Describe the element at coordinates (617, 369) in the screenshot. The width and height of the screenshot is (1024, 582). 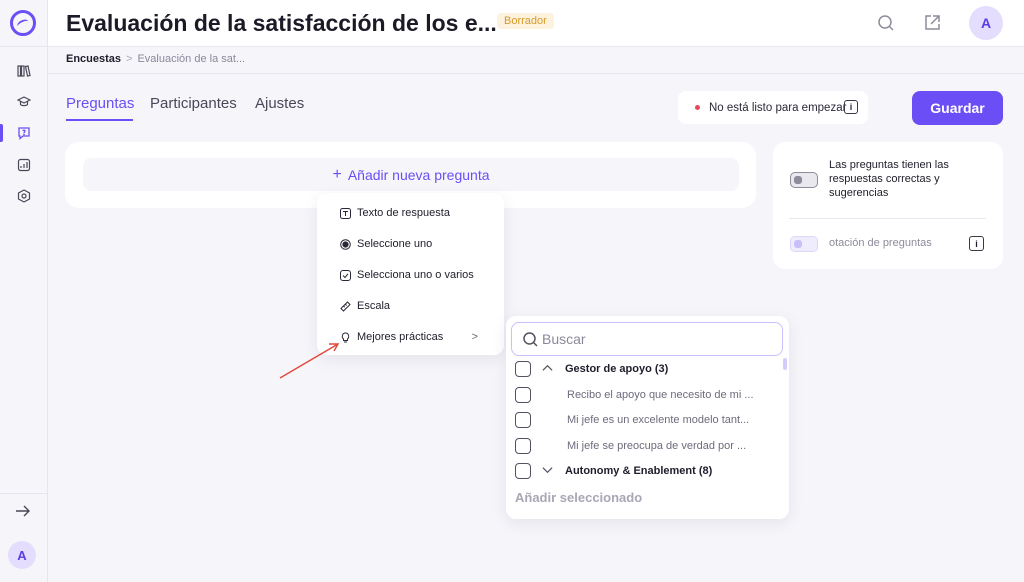
I see `group-label: Gestor de apoyo (3)` at that location.